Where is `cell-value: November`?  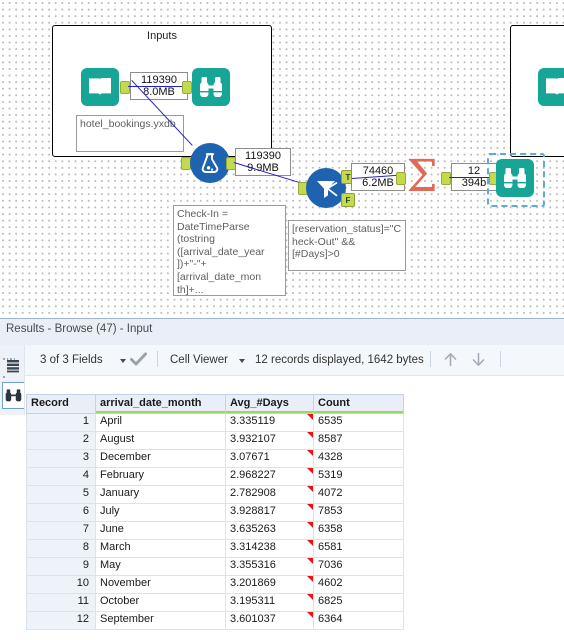 cell-value: November is located at coordinates (125, 583).